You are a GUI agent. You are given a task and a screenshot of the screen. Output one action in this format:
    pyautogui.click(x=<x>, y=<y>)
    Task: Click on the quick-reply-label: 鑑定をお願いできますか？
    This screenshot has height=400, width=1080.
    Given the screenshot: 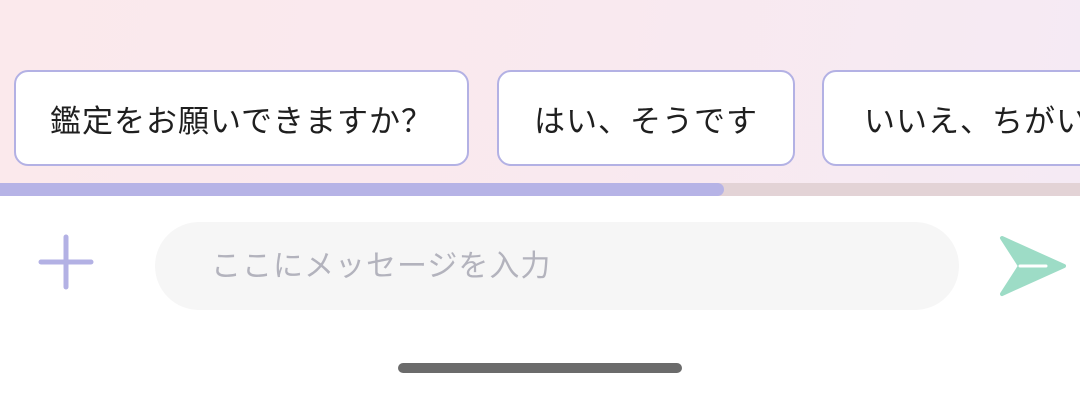 What is the action you would take?
    pyautogui.click(x=241, y=121)
    